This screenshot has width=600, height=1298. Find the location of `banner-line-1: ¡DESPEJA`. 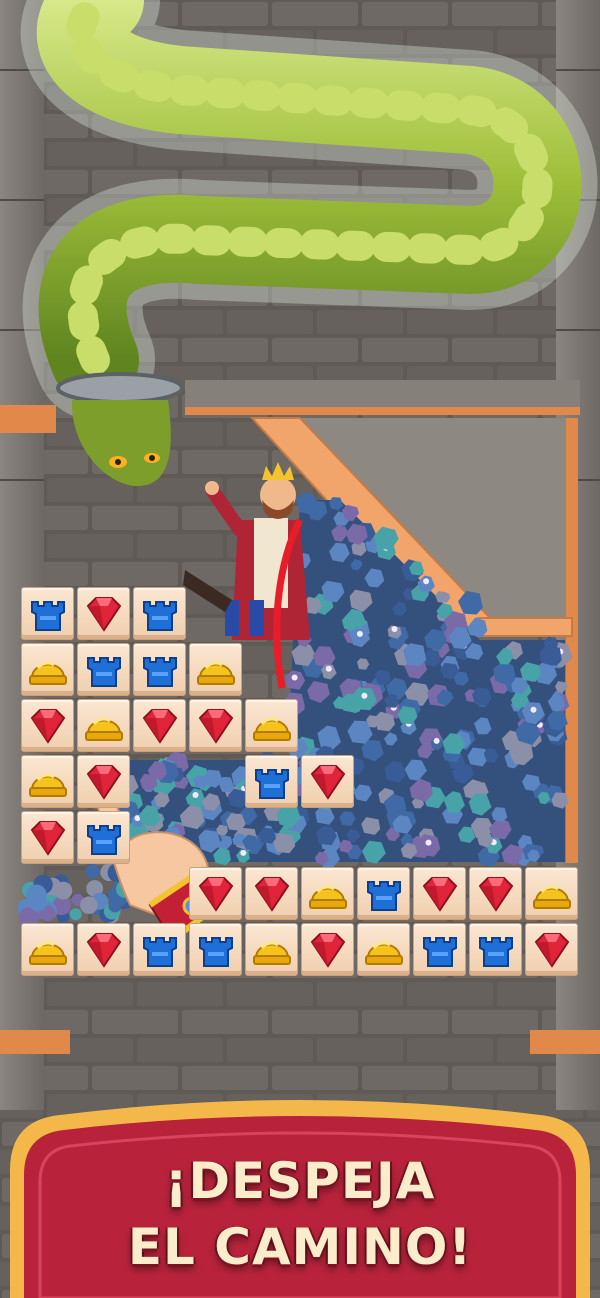

banner-line-1: ¡DESPEJA is located at coordinates (300, 1181).